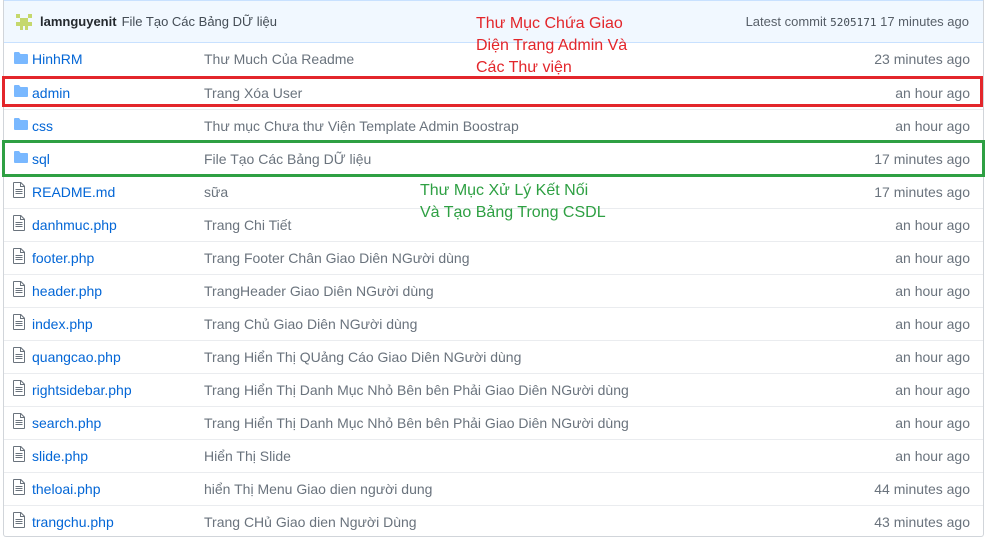  Describe the element at coordinates (66, 489) in the screenshot. I see `file-name-link: theloai.php` at that location.